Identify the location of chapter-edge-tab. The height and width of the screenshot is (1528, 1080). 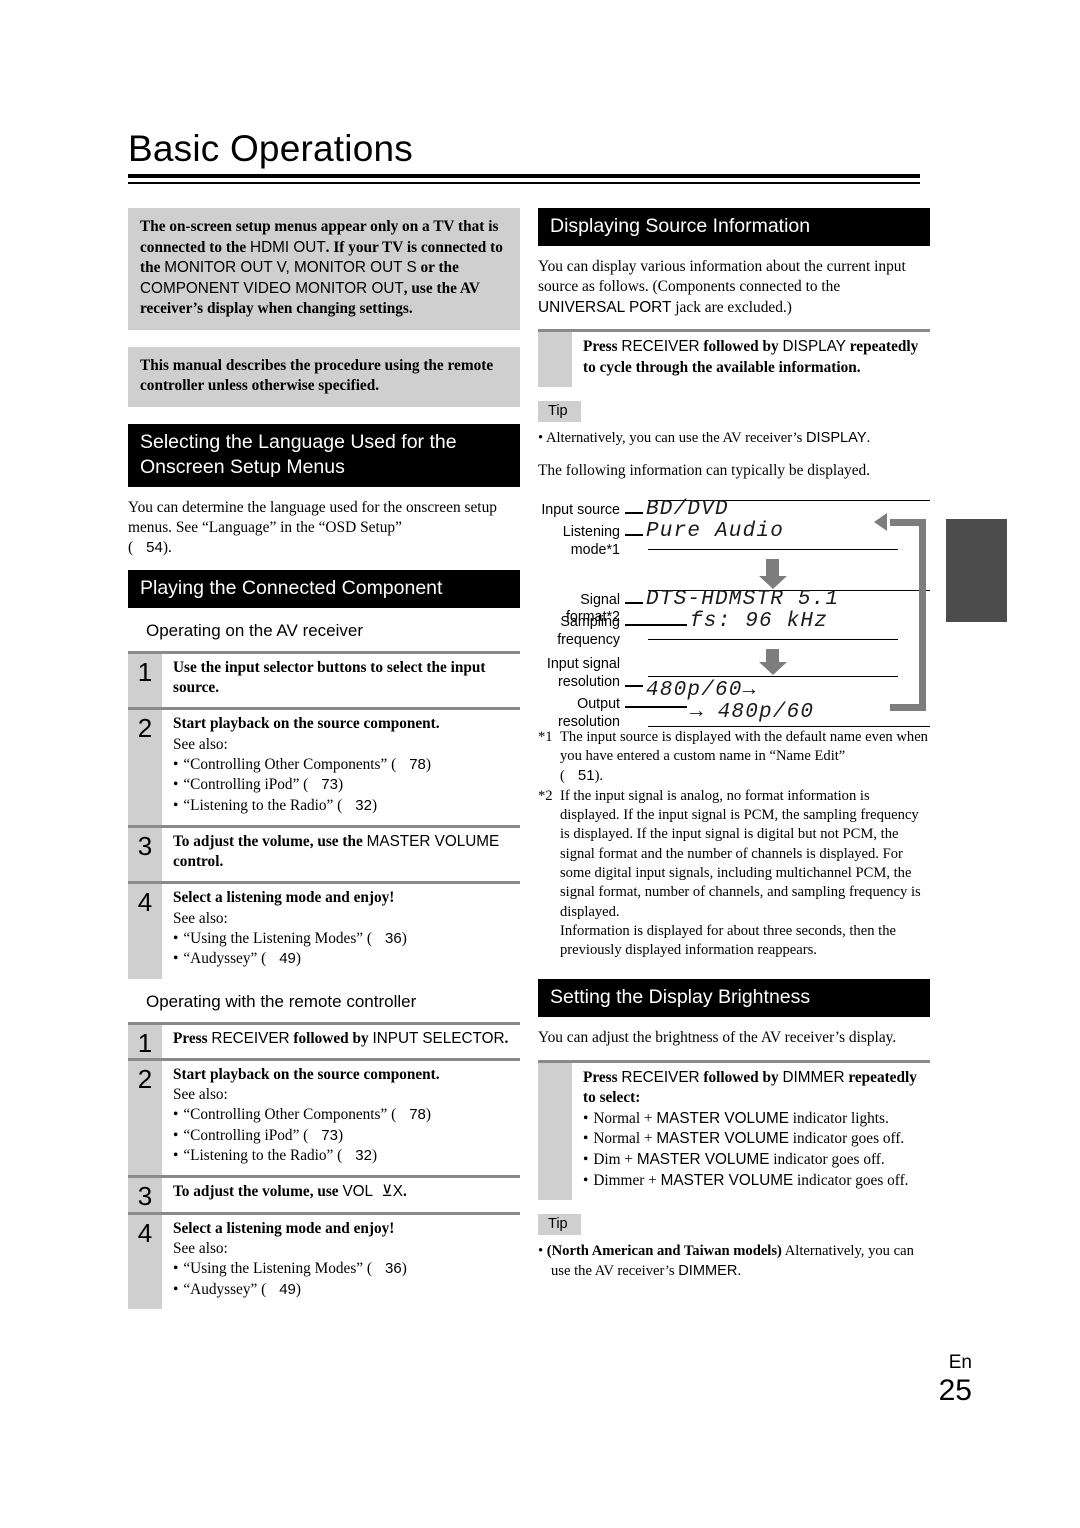
(976, 570).